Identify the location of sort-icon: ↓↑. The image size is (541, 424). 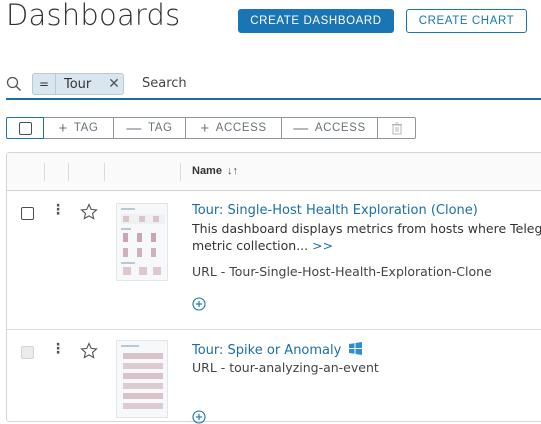
(232, 171).